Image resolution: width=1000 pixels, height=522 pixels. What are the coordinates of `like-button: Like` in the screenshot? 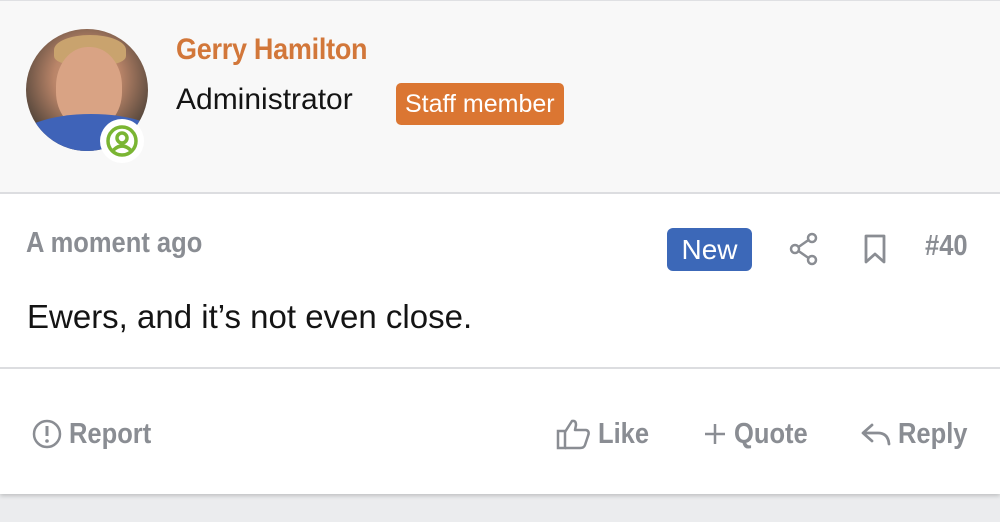 It's located at (606, 434).